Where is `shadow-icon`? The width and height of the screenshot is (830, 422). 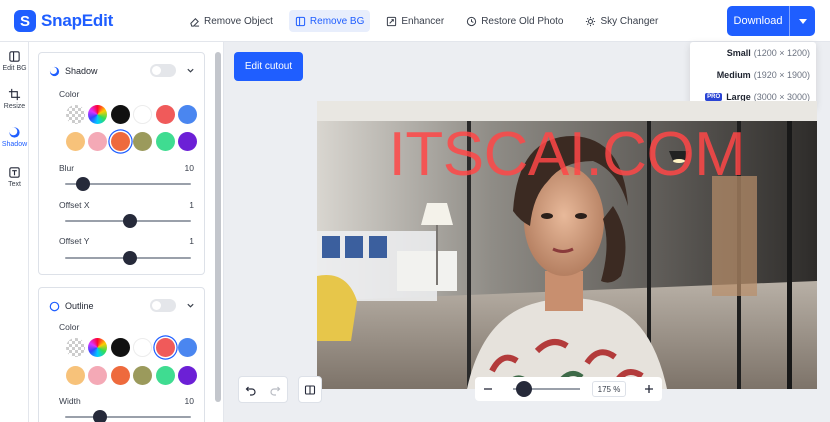 shadow-icon is located at coordinates (54, 71).